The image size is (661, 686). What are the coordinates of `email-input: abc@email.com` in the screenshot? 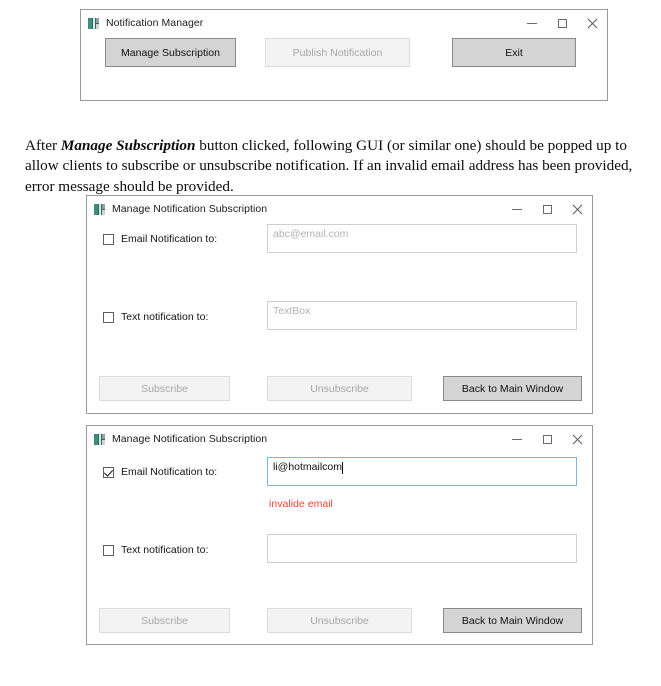 It's located at (422, 238).